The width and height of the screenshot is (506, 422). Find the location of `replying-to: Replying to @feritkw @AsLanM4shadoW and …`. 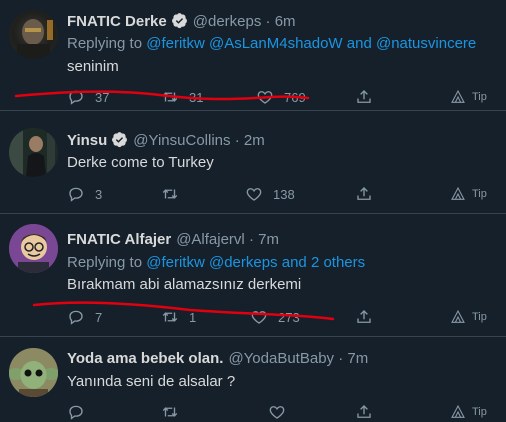

replying-to: Replying to @feritkw @AsLanM4shadoW and … is located at coordinates (271, 44).